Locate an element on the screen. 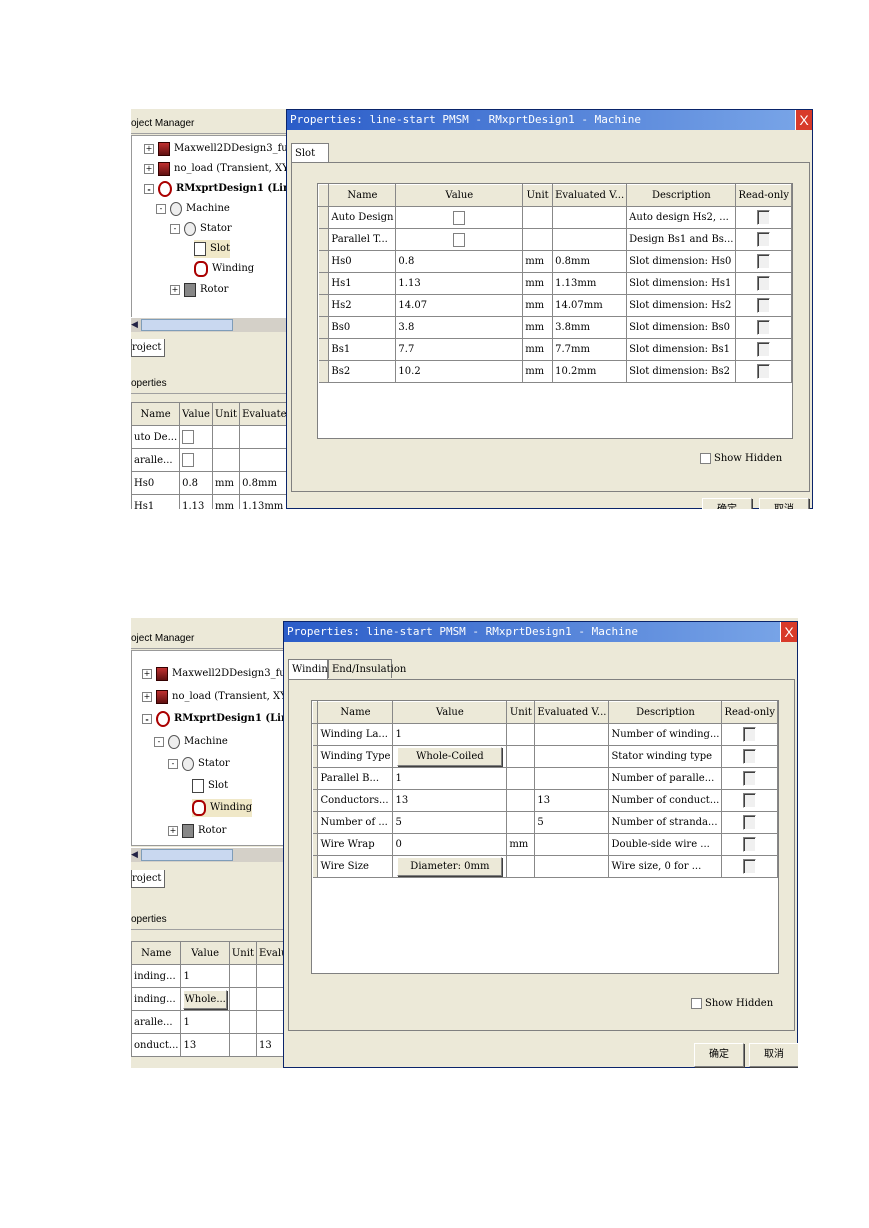 The height and width of the screenshot is (1228, 869). cell-value: Diameter: 0mm is located at coordinates (450, 866).